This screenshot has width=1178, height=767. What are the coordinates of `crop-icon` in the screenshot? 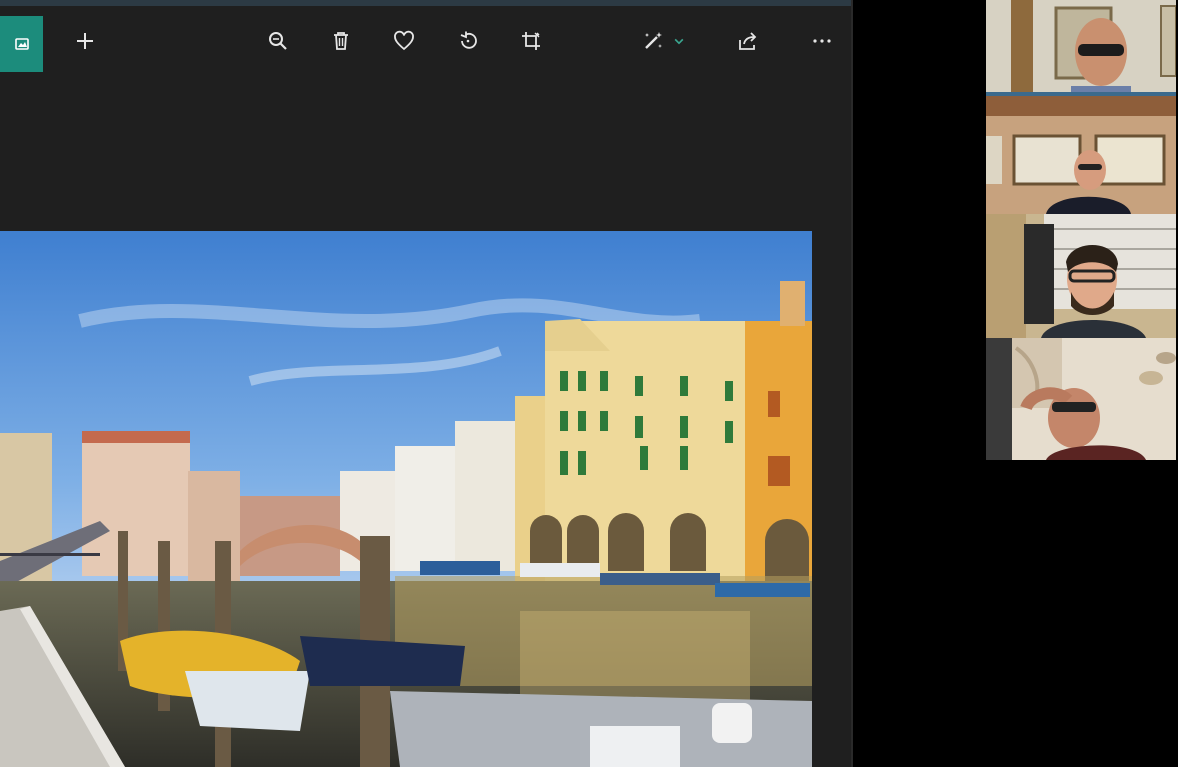 It's located at (531, 41).